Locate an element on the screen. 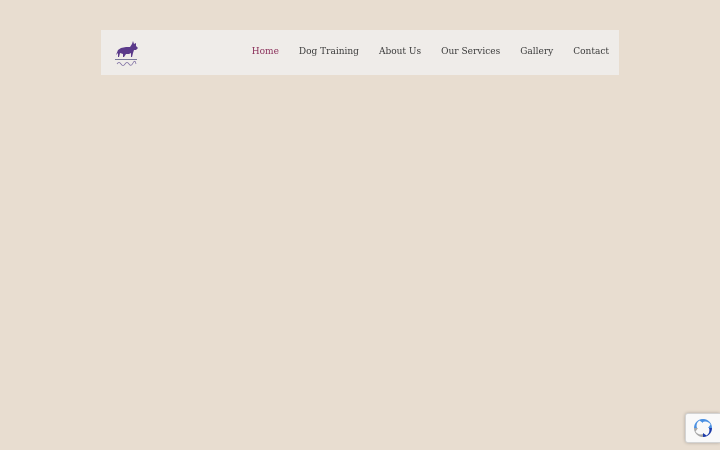  nav-item-gallery: Gallery is located at coordinates (536, 52).